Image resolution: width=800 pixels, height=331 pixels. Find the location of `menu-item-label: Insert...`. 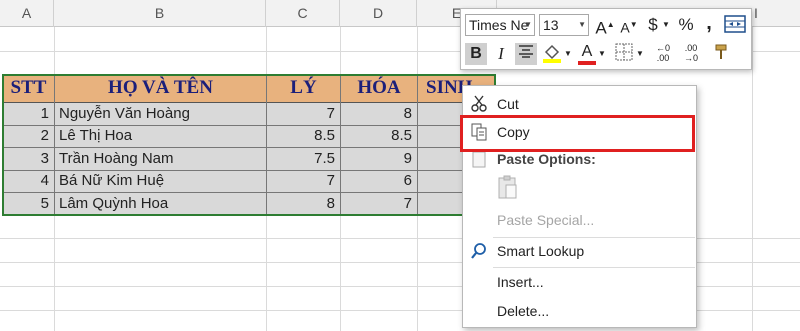

menu-item-label: Insert... is located at coordinates (520, 282).